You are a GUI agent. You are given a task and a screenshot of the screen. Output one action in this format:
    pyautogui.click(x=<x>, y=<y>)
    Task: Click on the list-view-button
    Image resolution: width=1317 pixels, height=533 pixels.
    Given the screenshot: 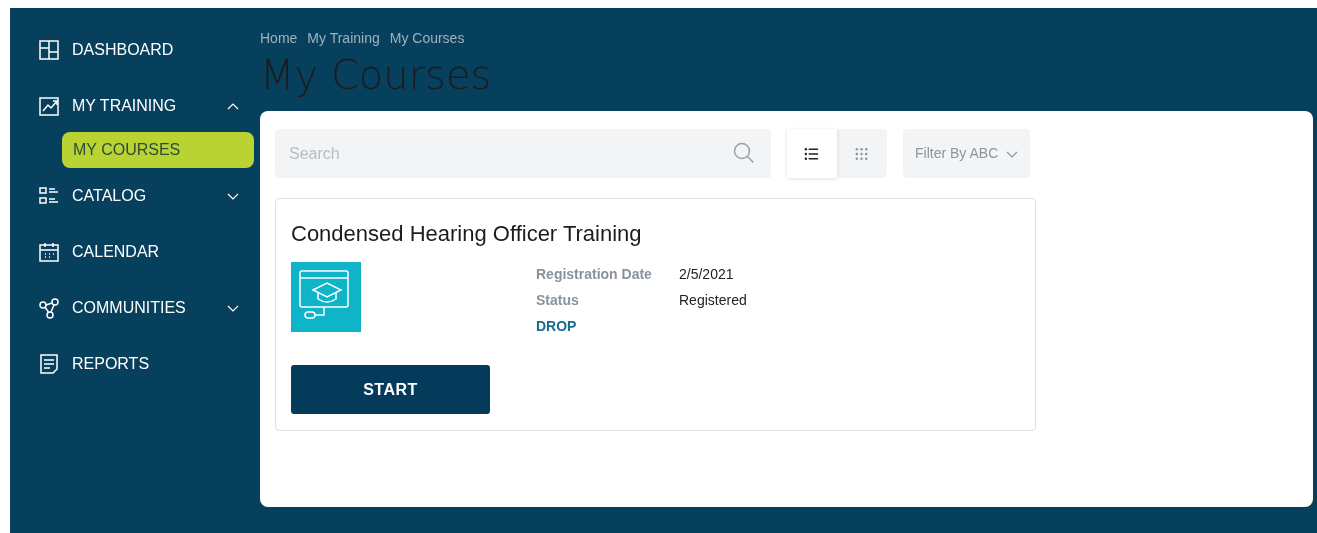 What is the action you would take?
    pyautogui.click(x=812, y=153)
    